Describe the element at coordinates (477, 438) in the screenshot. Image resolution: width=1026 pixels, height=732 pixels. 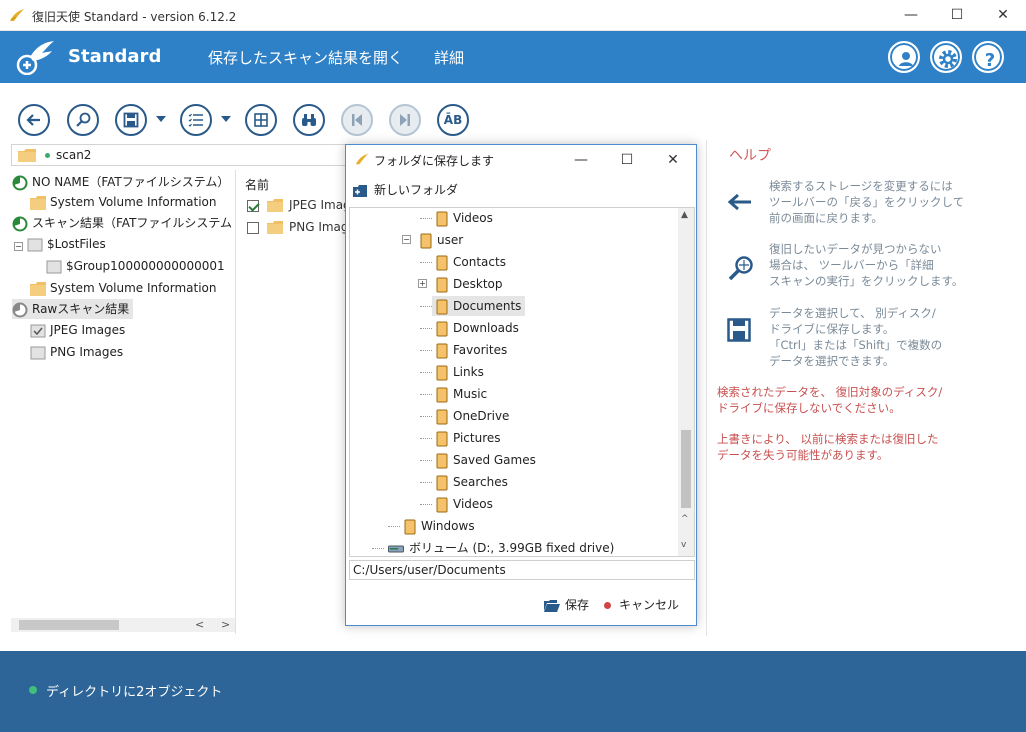
I see `folder-node-label: Pictures` at that location.